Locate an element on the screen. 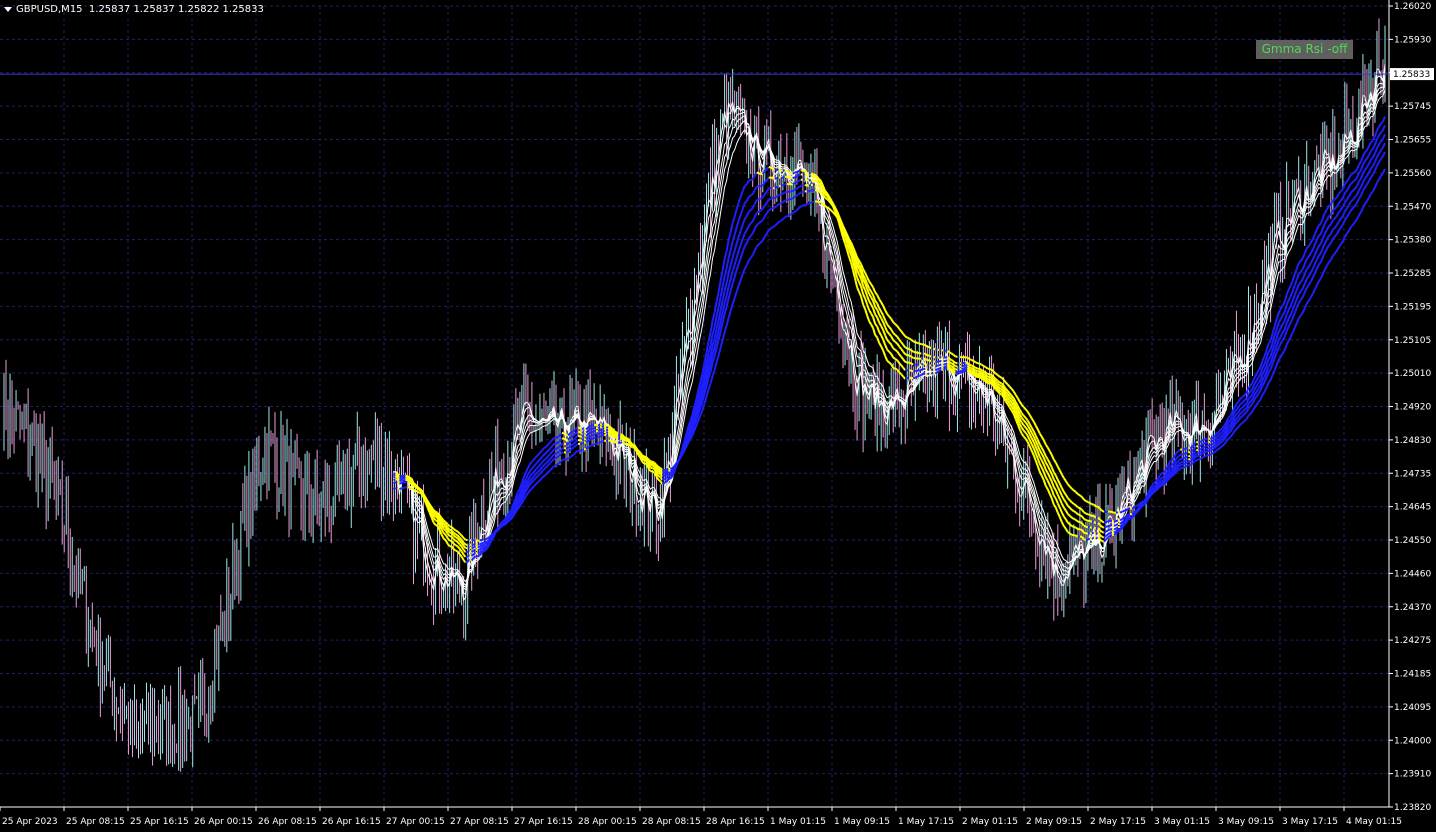  price-label: 1.24000 is located at coordinates (1412, 741).